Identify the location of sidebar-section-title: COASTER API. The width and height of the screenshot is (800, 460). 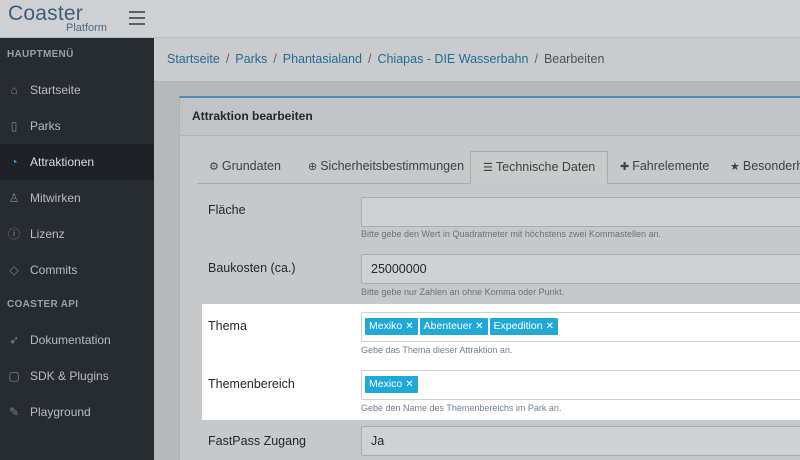
(43, 304).